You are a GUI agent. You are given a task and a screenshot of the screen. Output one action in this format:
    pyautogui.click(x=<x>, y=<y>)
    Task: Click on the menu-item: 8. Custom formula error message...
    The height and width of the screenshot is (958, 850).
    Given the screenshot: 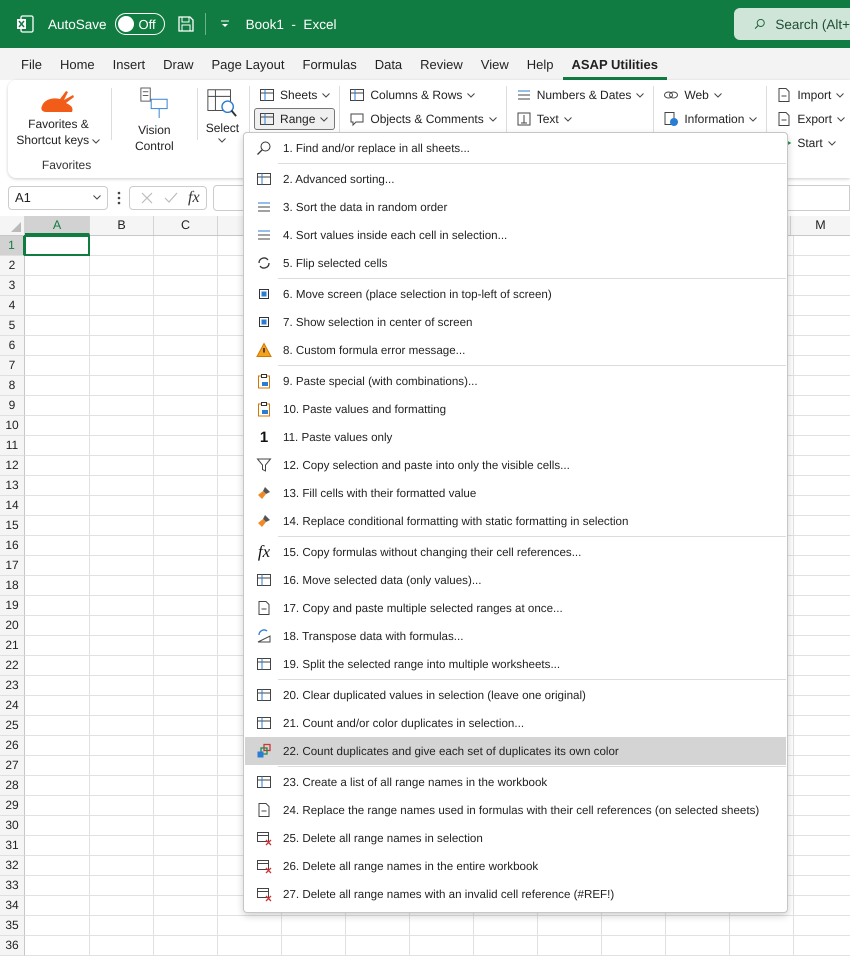 What is the action you would take?
    pyautogui.click(x=515, y=350)
    